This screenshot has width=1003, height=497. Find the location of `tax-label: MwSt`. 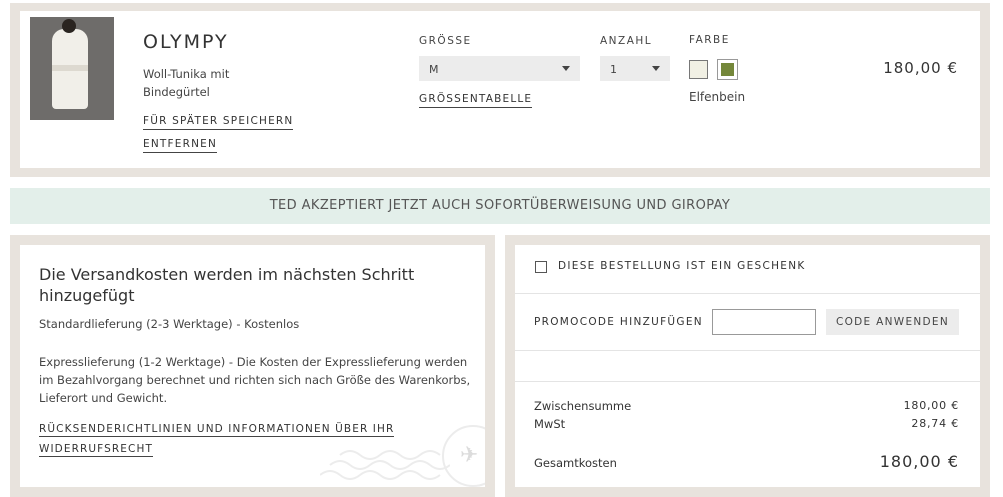

tax-label: MwSt is located at coordinates (550, 424).